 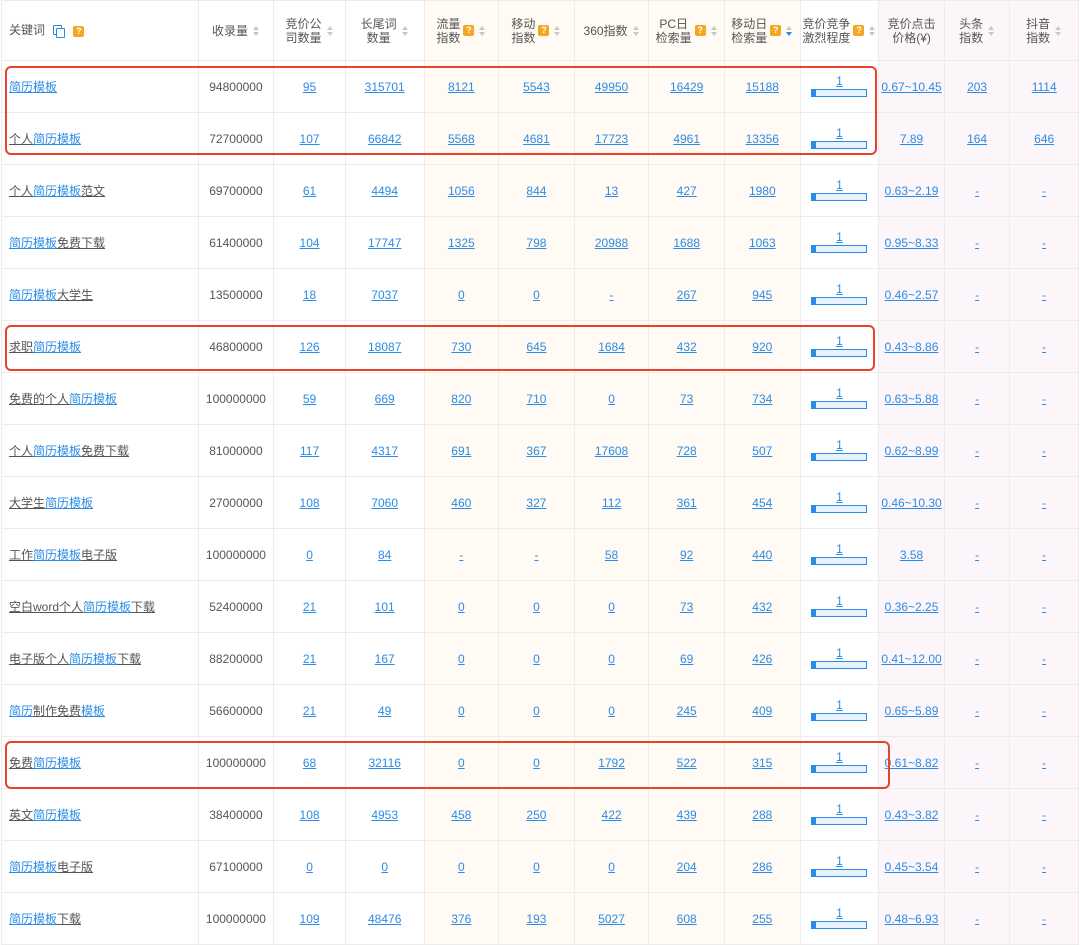 I want to click on header-360-index: 360指数, so click(x=611, y=30).